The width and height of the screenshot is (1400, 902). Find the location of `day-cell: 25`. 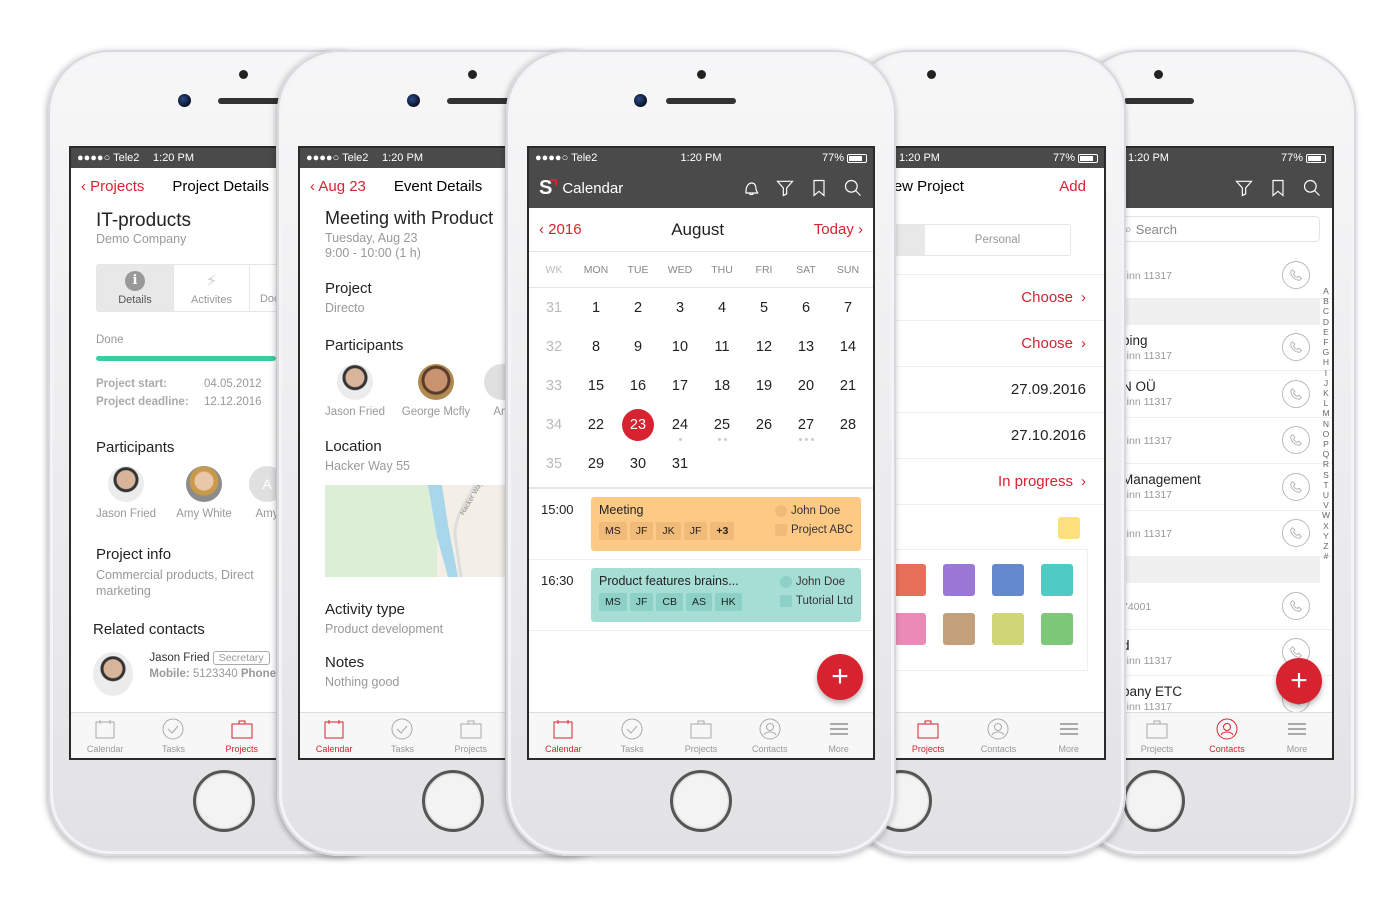

day-cell: 25 is located at coordinates (722, 424).